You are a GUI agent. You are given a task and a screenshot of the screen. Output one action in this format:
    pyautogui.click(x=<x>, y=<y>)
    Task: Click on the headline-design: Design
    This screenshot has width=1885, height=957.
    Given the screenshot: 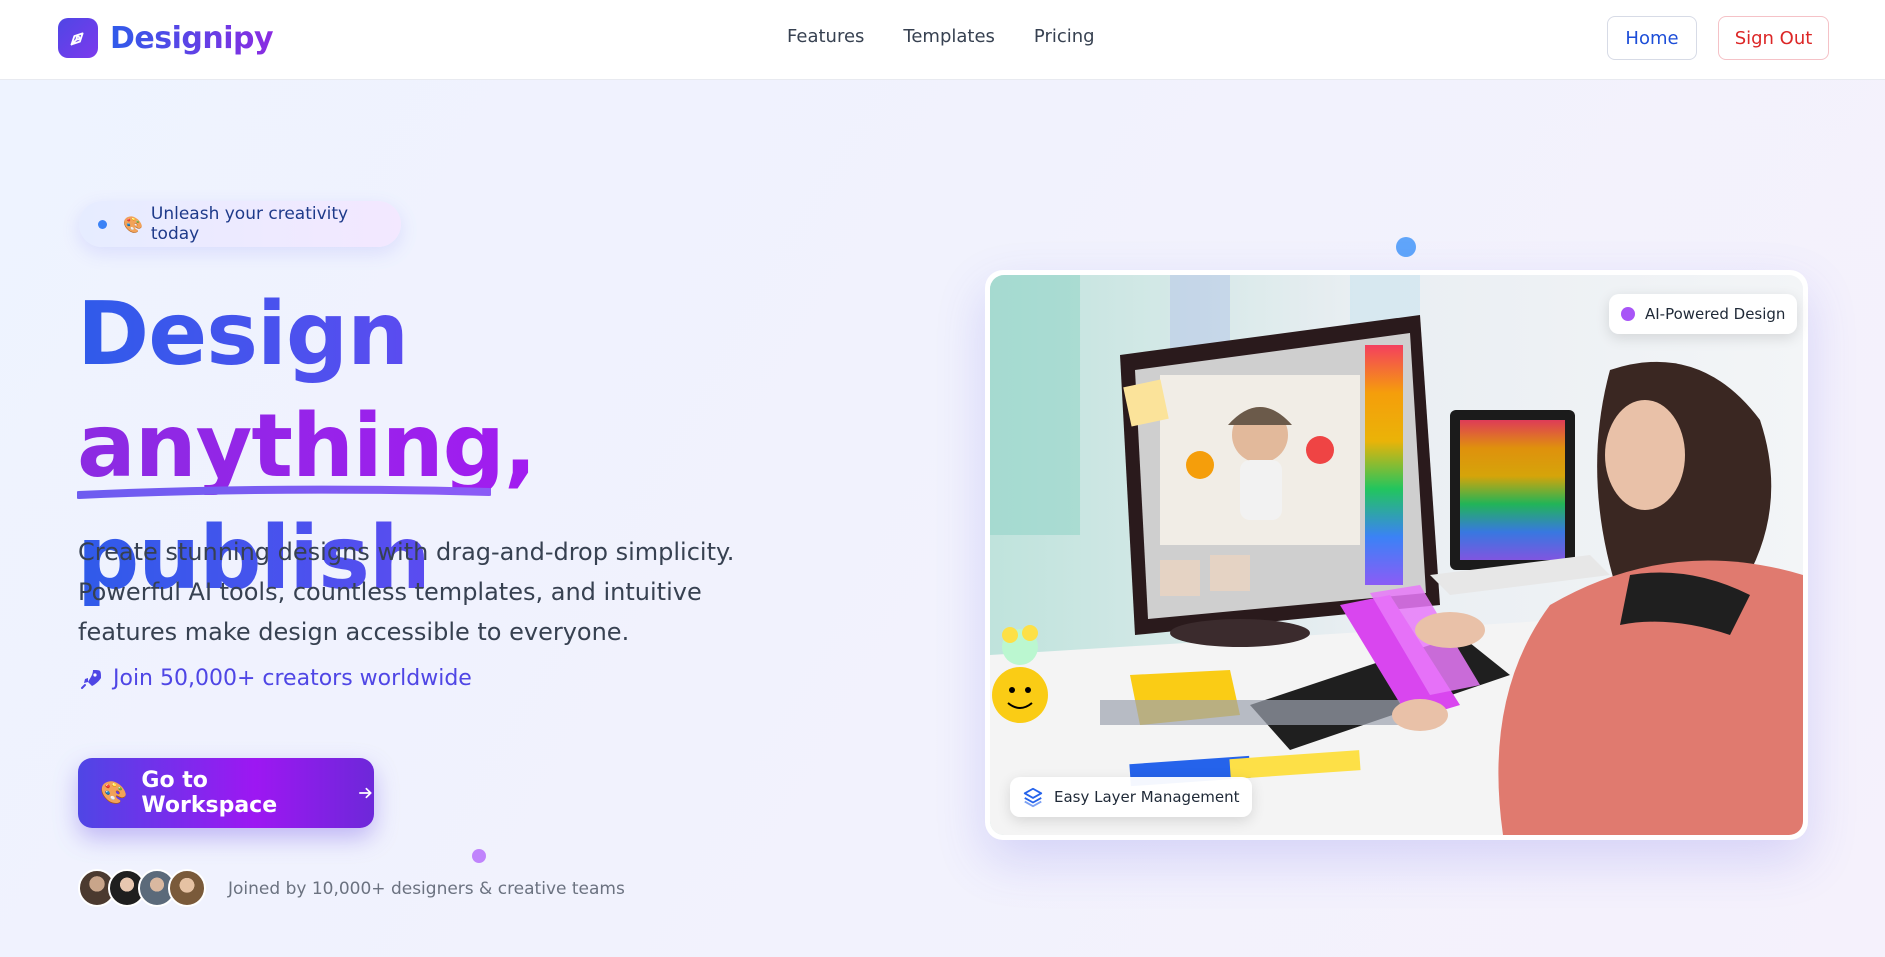 What is the action you would take?
    pyautogui.click(x=243, y=334)
    